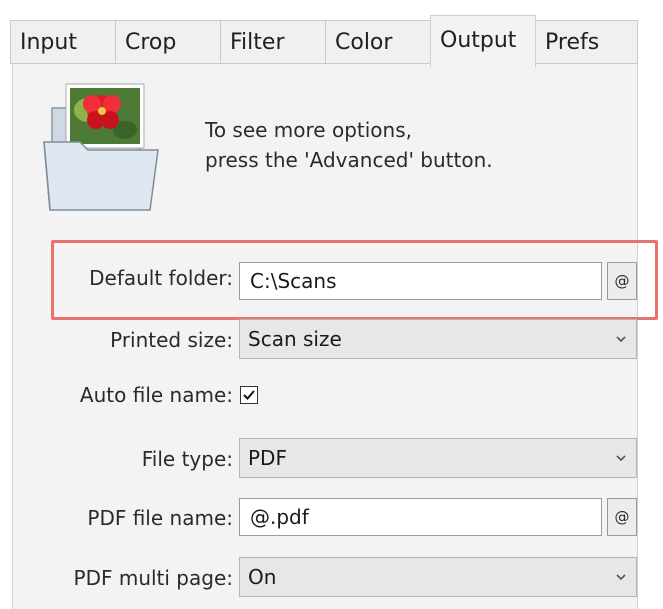  Describe the element at coordinates (187, 459) in the screenshot. I see `file-type-label: File type:` at that location.